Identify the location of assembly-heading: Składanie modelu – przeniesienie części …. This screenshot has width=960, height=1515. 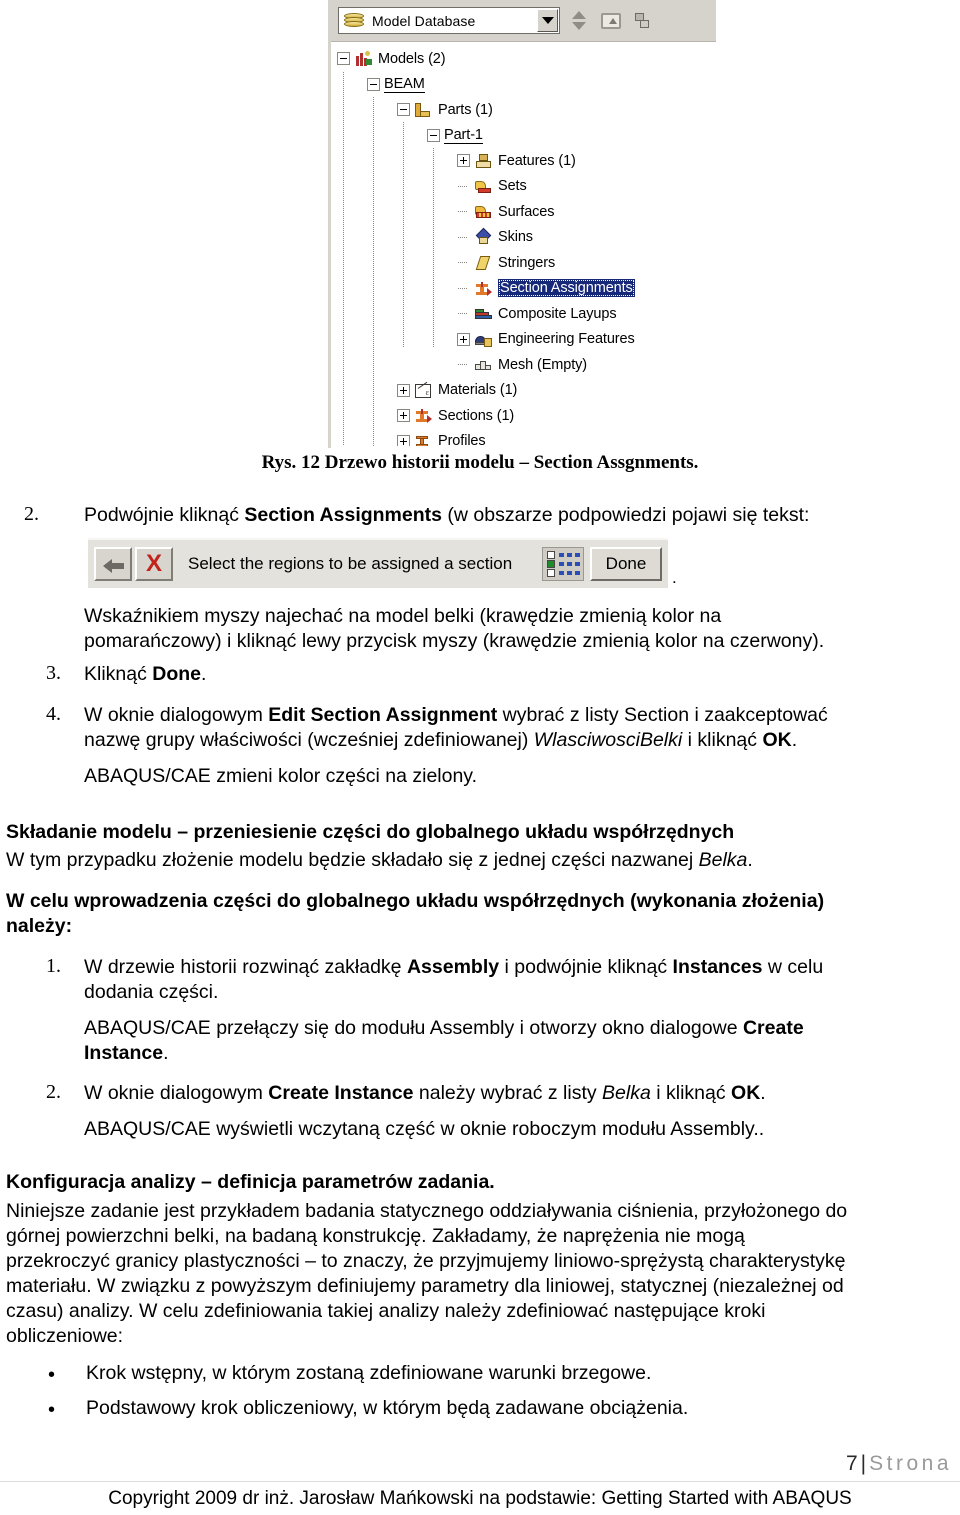
(370, 832).